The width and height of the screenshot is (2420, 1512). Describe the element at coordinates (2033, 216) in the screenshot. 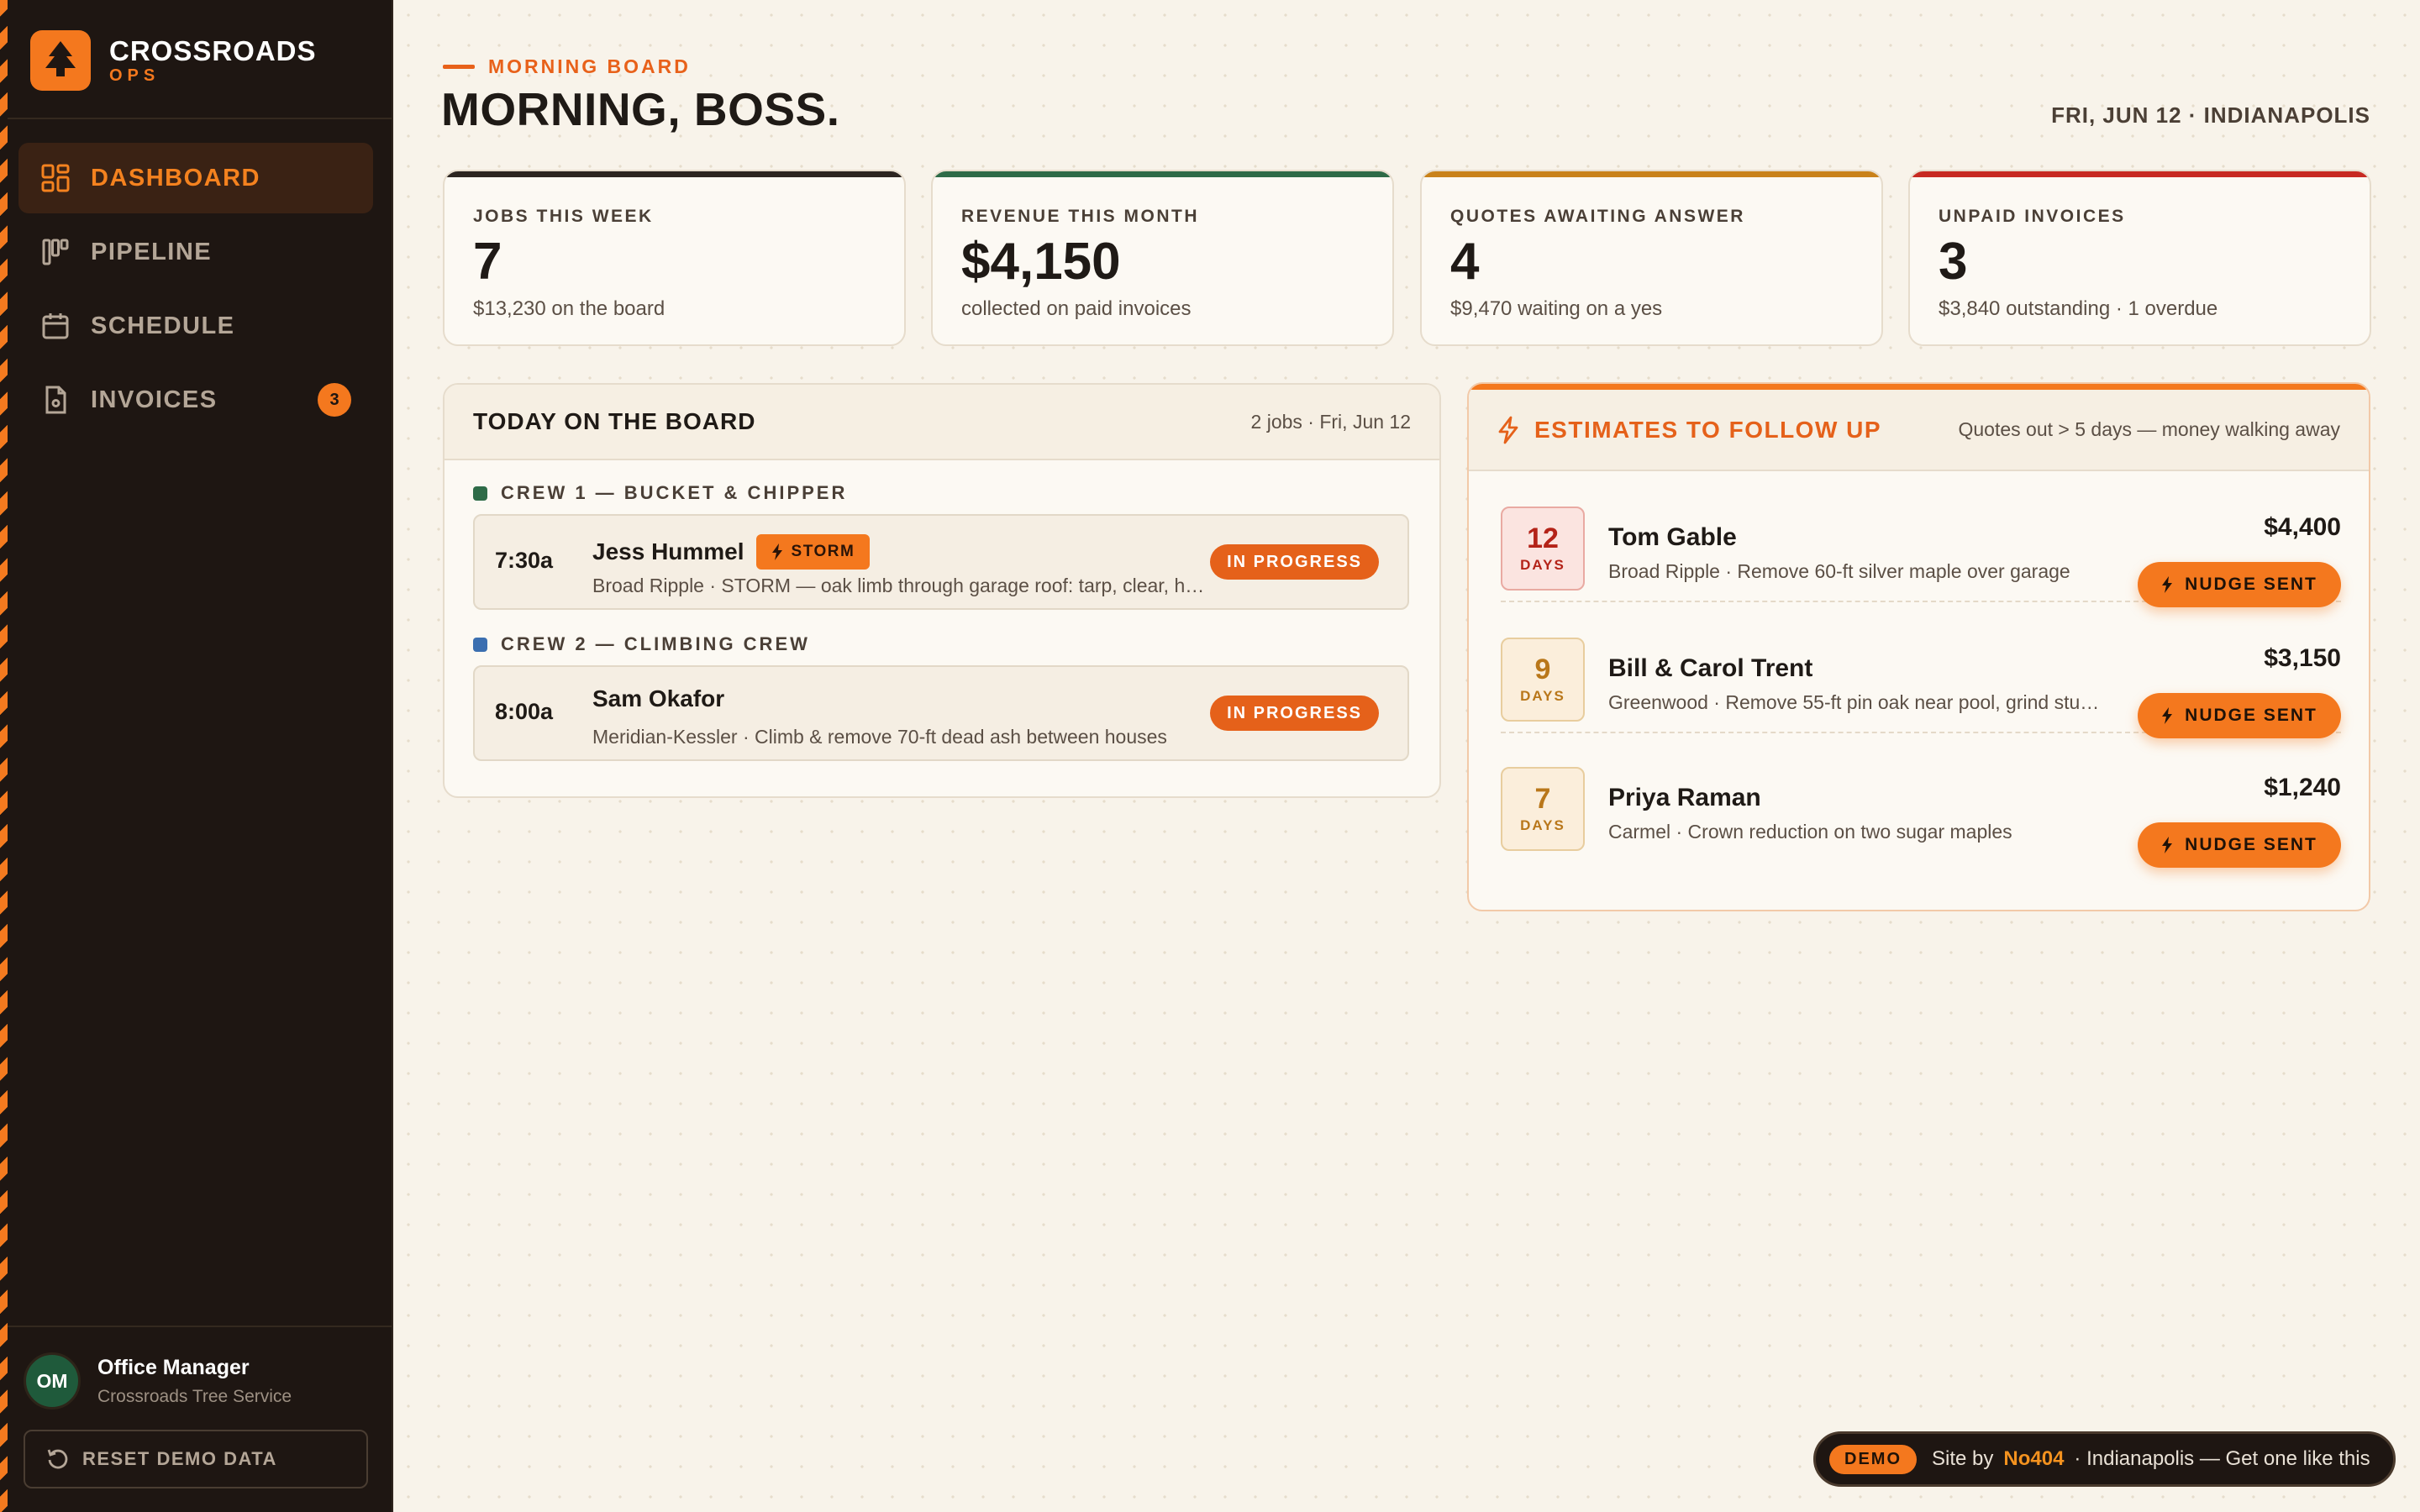

I see `stat-label: UNPAID INVOICES` at that location.